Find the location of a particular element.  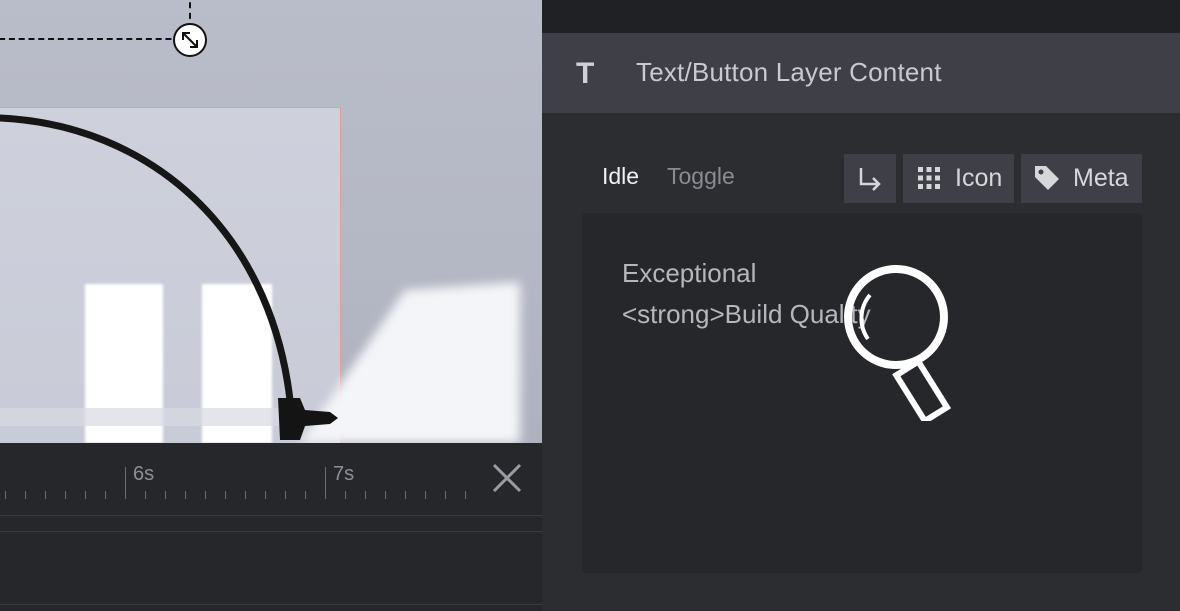

tag-icon is located at coordinates (1047, 178).